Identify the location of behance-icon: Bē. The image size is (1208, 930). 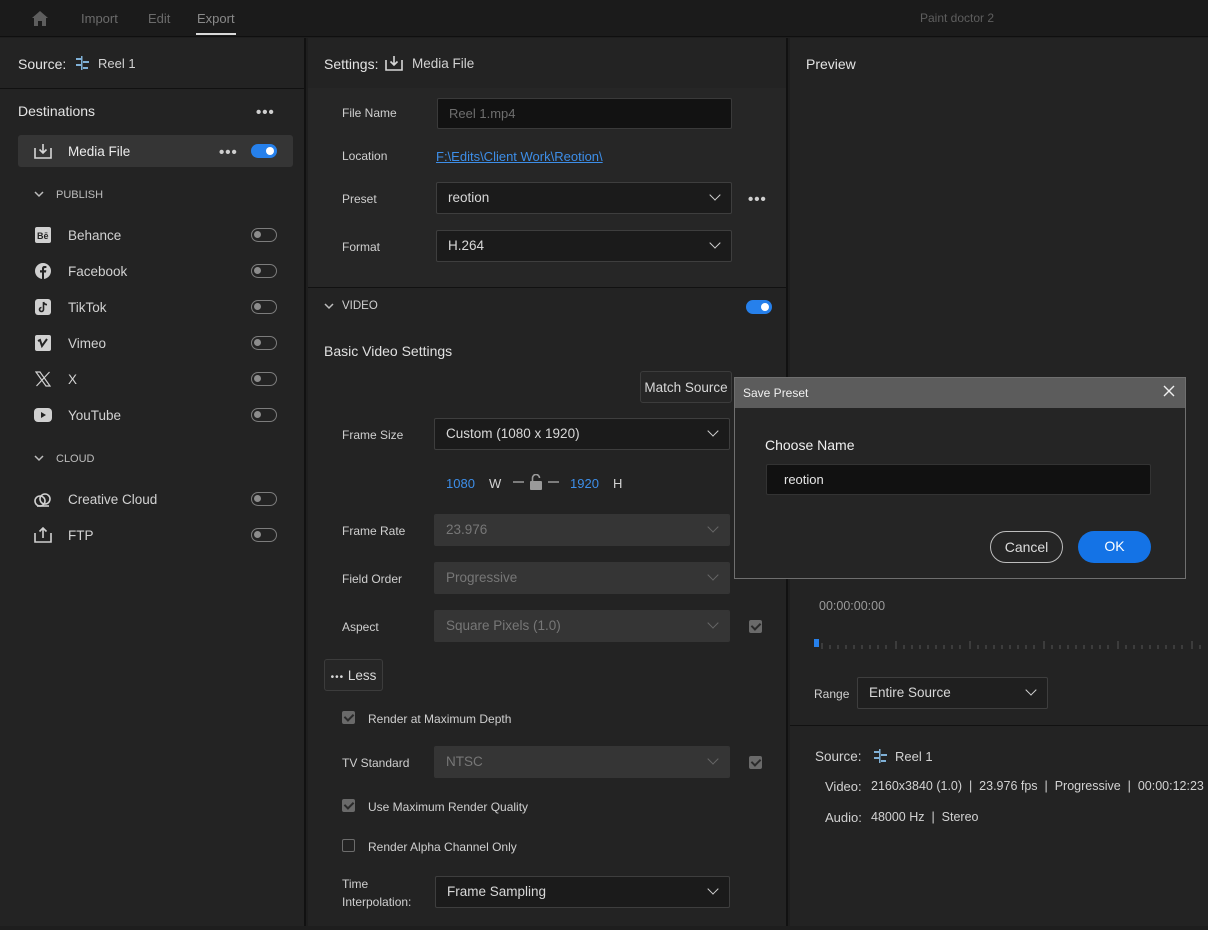
(43, 235).